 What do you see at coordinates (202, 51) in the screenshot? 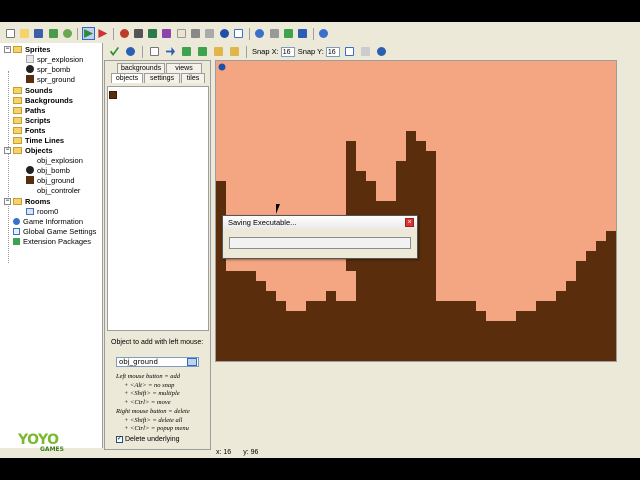
I see `sort-y-icon` at bounding box center [202, 51].